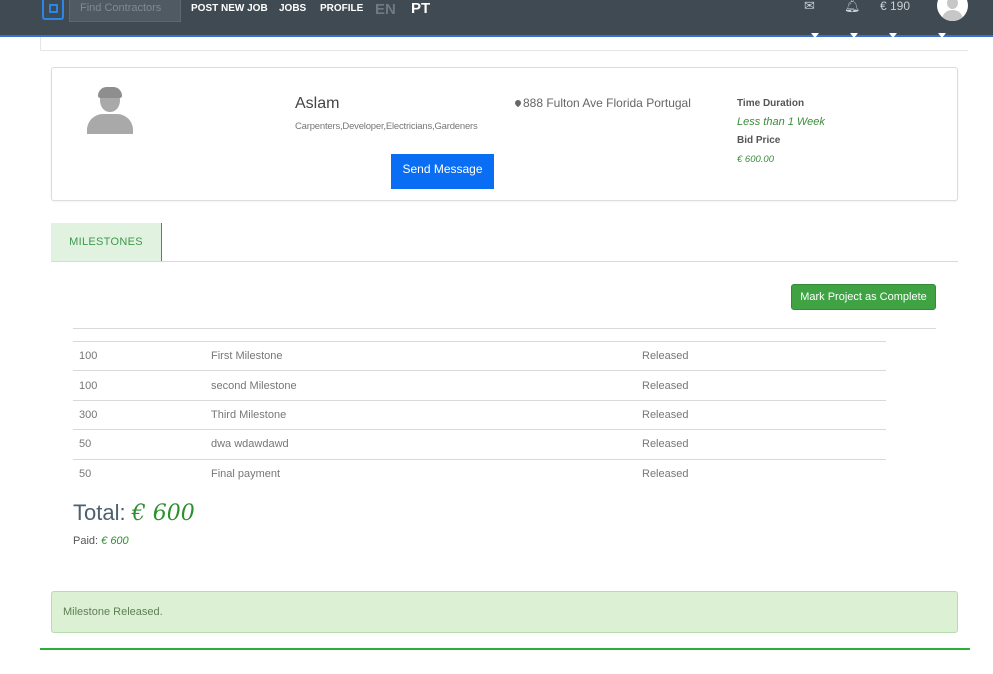 The height and width of the screenshot is (674, 993). I want to click on location: 888 Fulton Ave Florida Portugal, so click(602, 103).